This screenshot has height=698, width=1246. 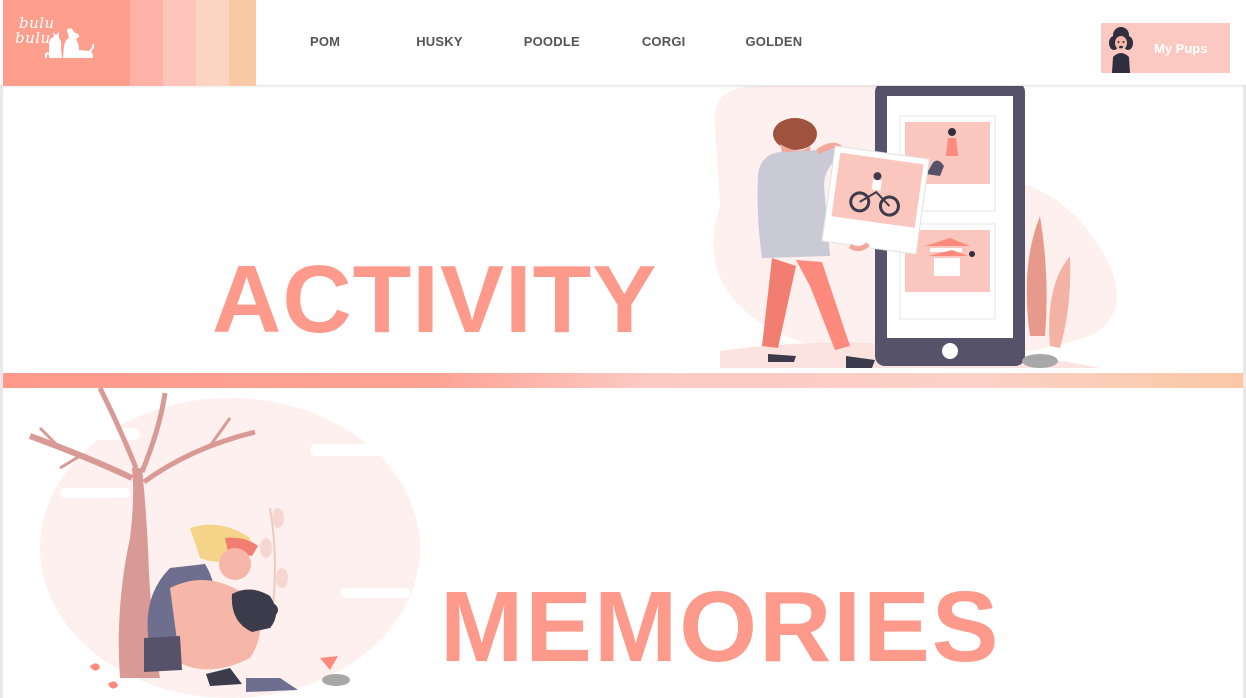 What do you see at coordinates (435, 299) in the screenshot?
I see `activity-title: ACTIVITY` at bounding box center [435, 299].